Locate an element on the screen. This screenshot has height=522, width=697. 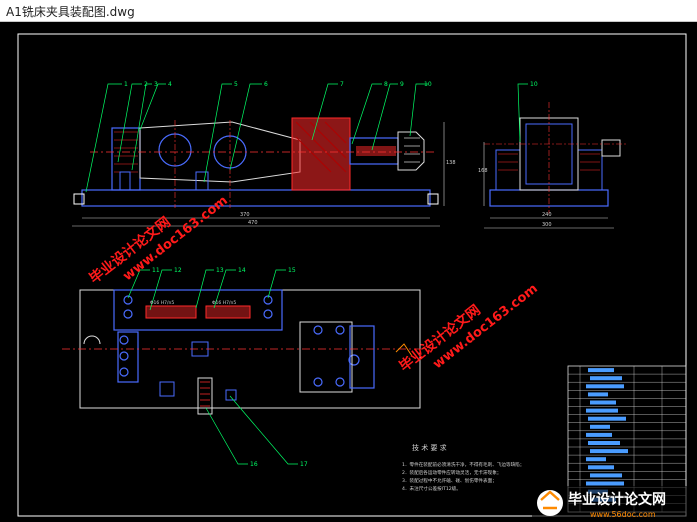
balloon-15: 15 is located at coordinates (292, 270).